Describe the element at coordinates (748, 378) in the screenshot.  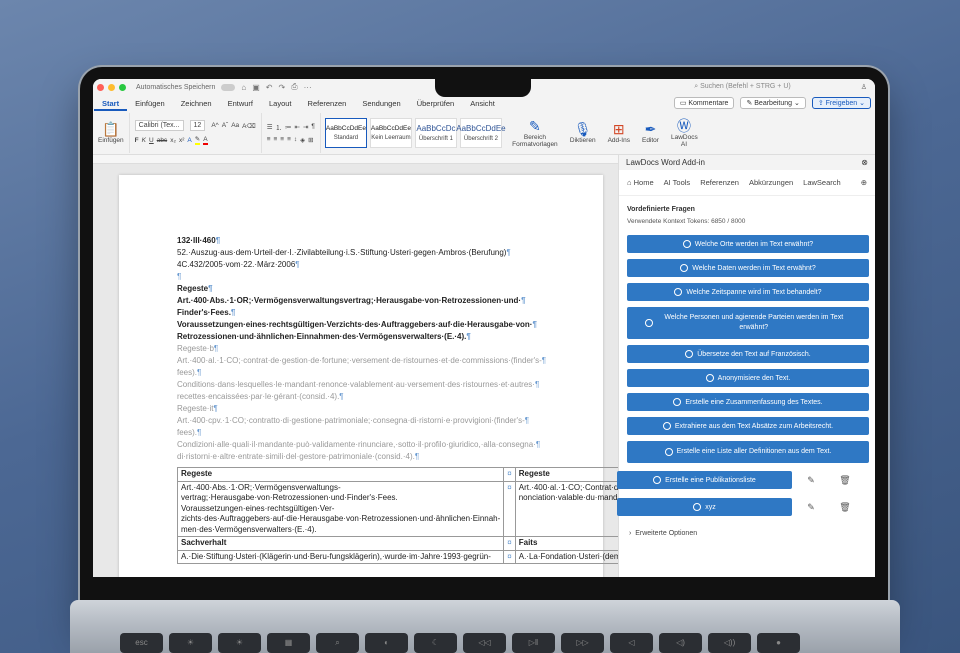
I see `question-button: Anonymisiere den Text.` at that location.